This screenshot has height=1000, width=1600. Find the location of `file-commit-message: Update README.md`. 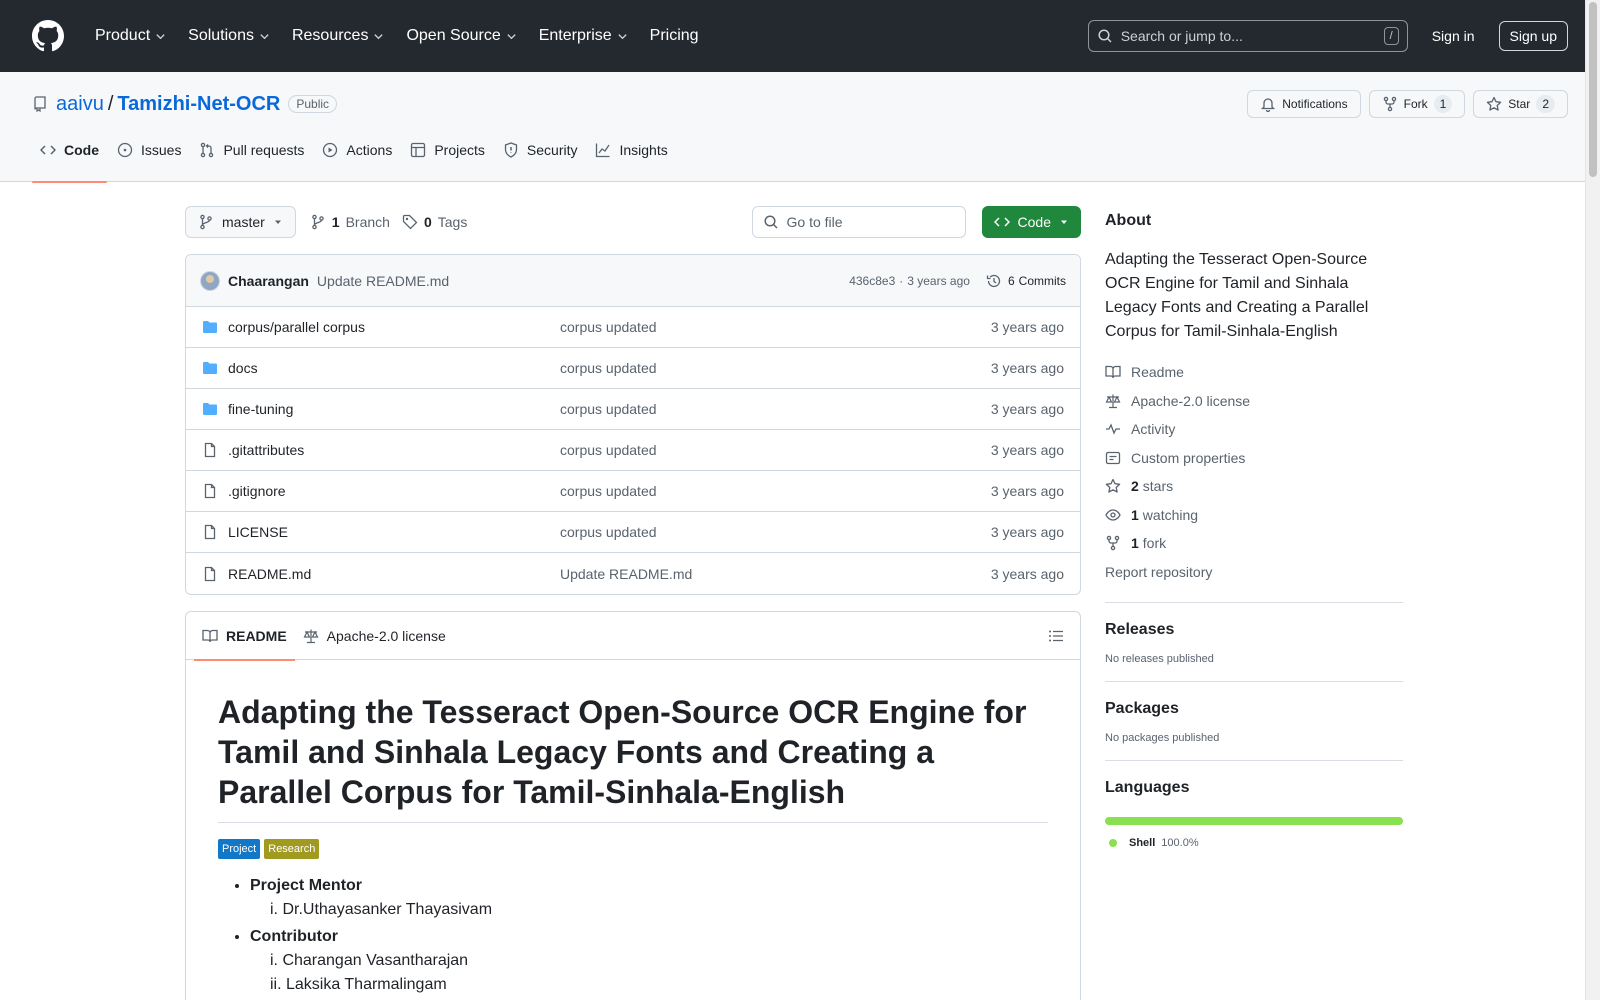

file-commit-message: Update README.md is located at coordinates (775, 574).